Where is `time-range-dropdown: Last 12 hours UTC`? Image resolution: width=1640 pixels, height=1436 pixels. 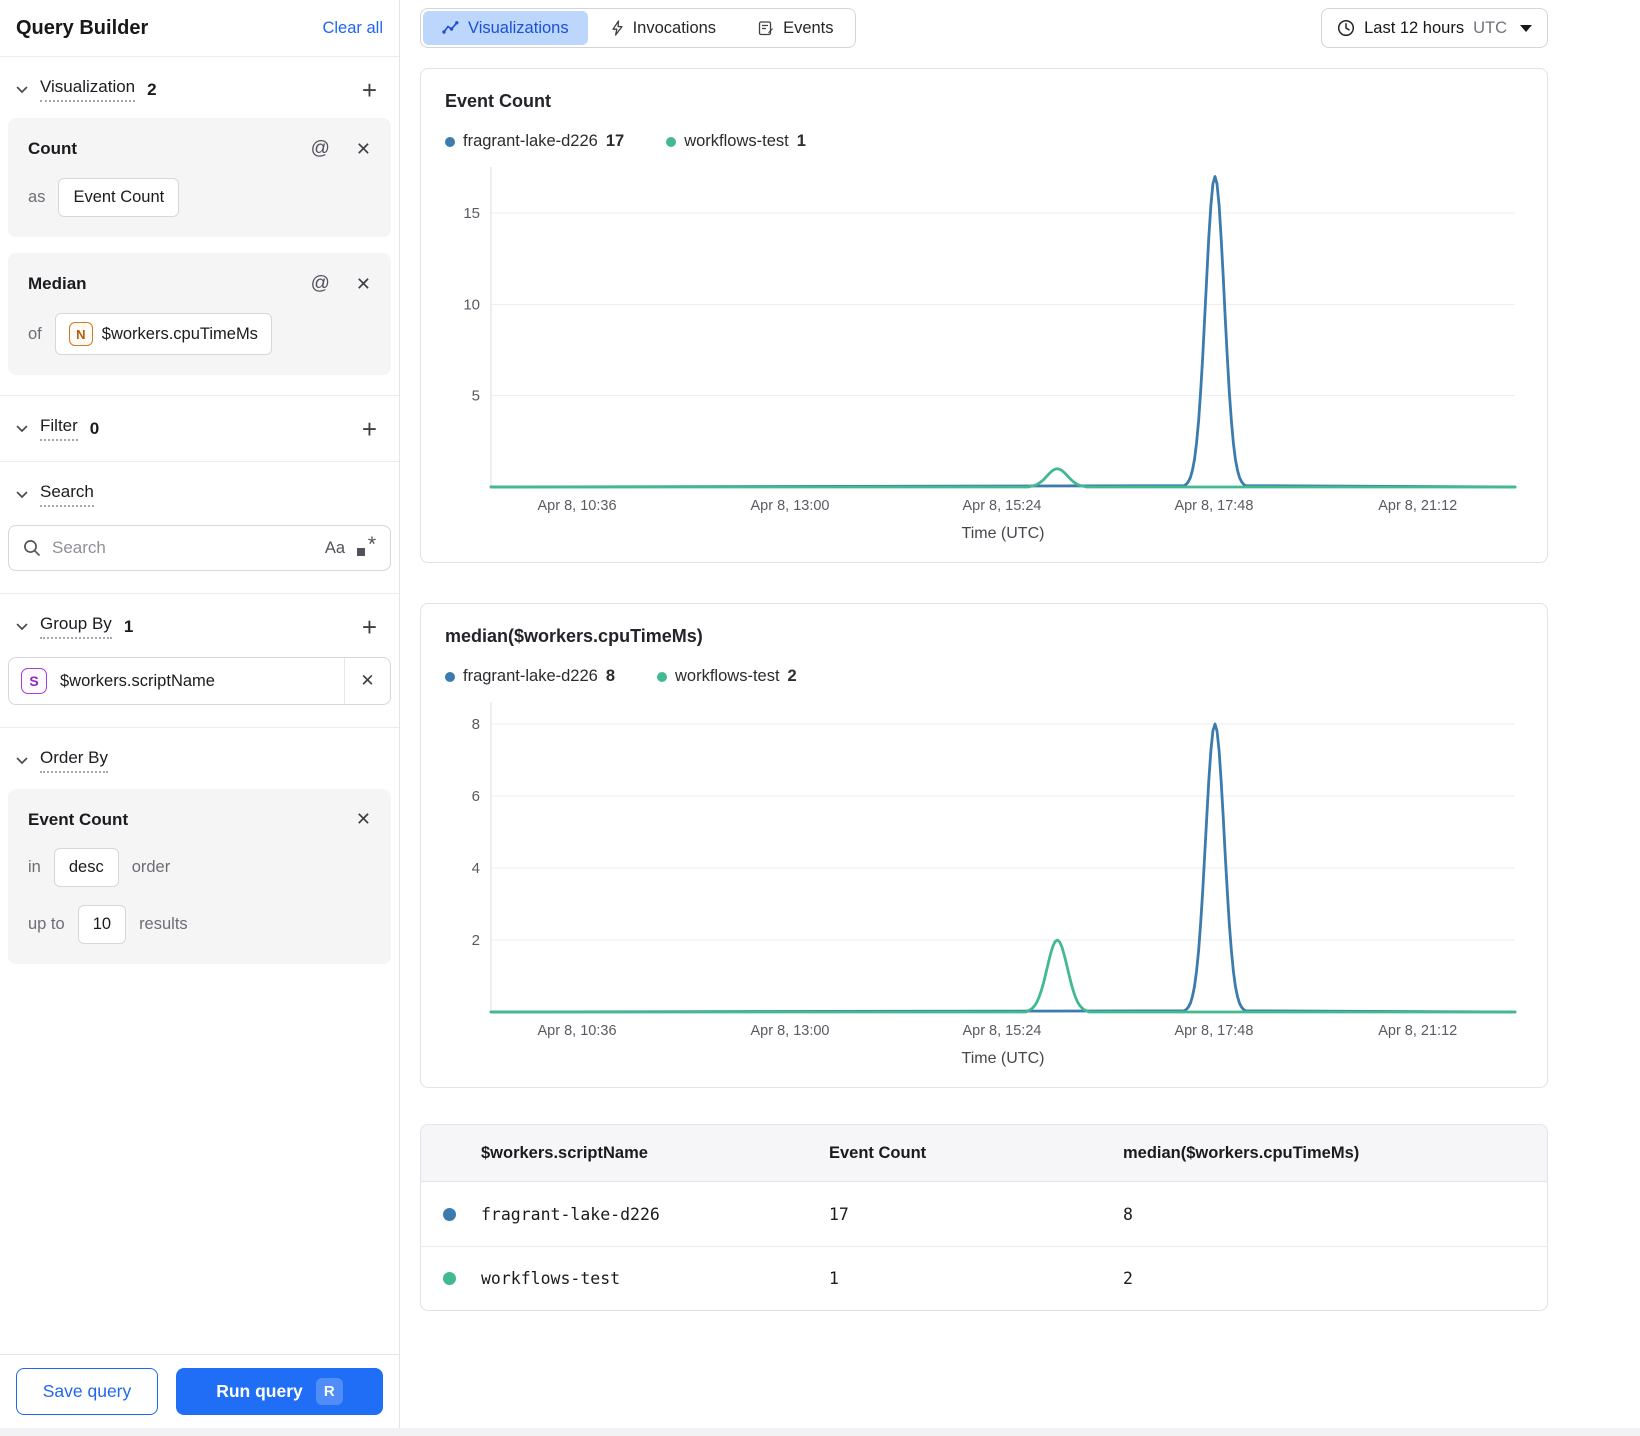
time-range-dropdown: Last 12 hours UTC is located at coordinates (1434, 28).